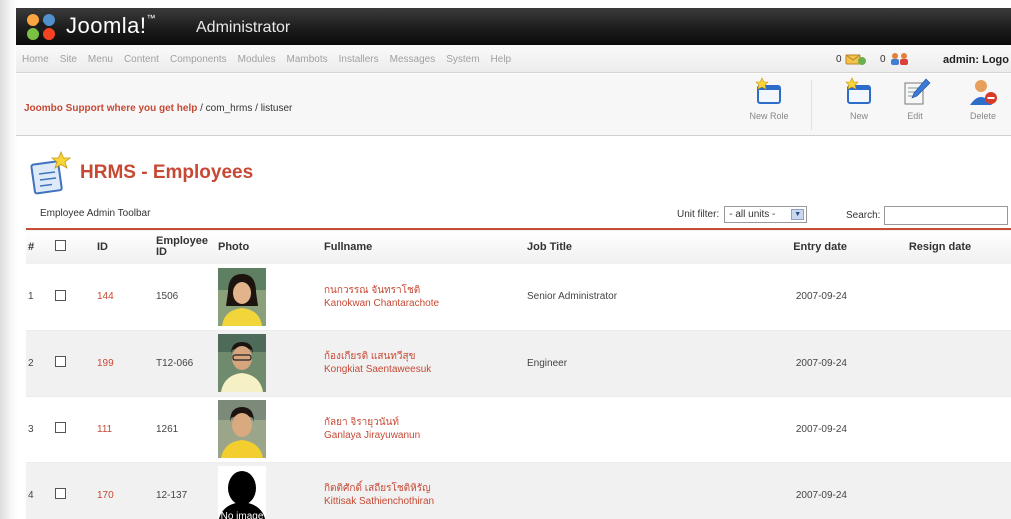 This screenshot has height=519, width=1011. What do you see at coordinates (809, 246) in the screenshot?
I see `column-header-entry-date: Entry date` at bounding box center [809, 246].